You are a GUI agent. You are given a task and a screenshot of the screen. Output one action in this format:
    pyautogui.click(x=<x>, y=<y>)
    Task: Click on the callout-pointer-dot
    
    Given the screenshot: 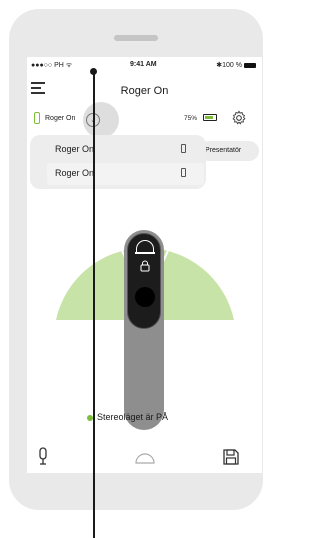 What is the action you would take?
    pyautogui.click(x=93, y=71)
    